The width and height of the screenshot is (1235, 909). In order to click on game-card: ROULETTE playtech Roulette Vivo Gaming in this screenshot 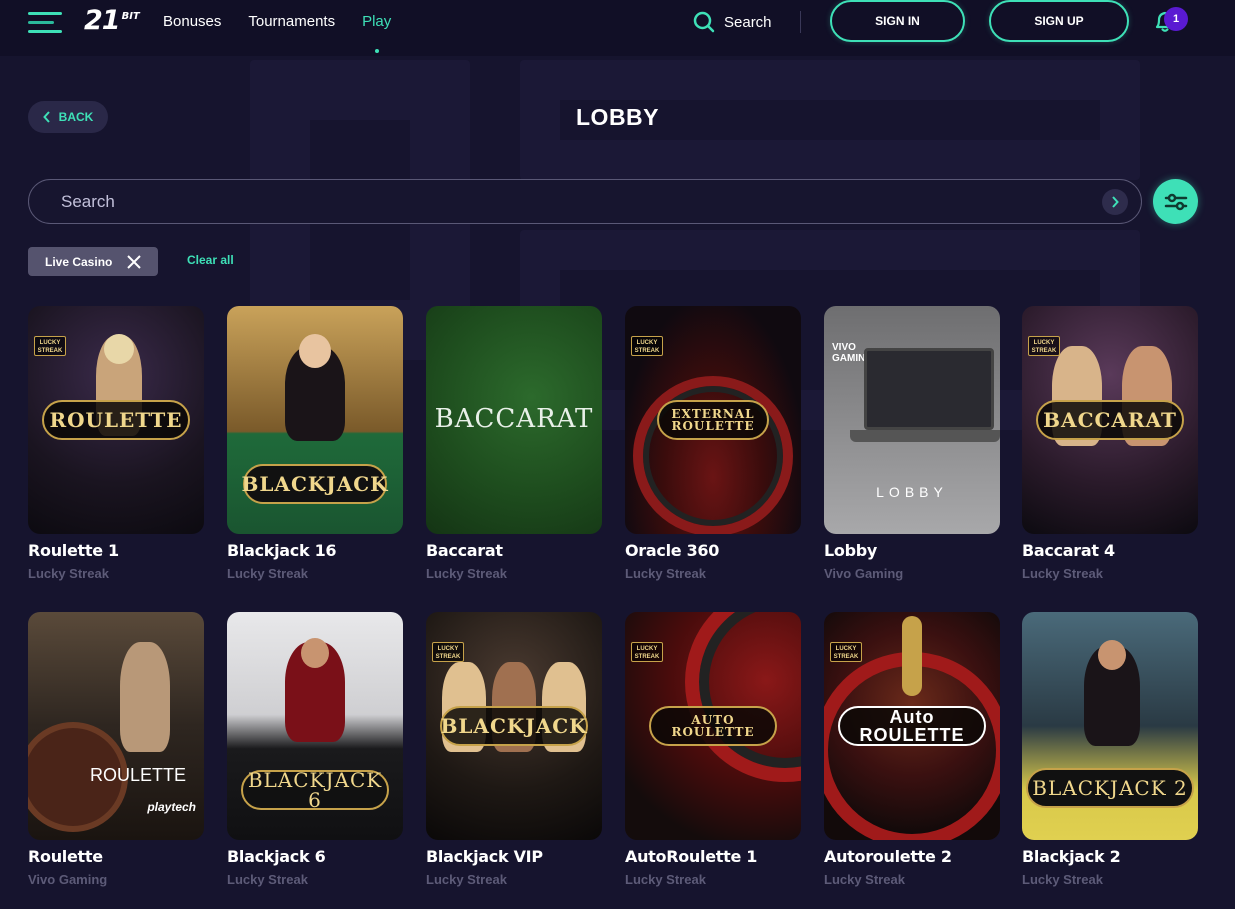, I will do `click(116, 749)`.